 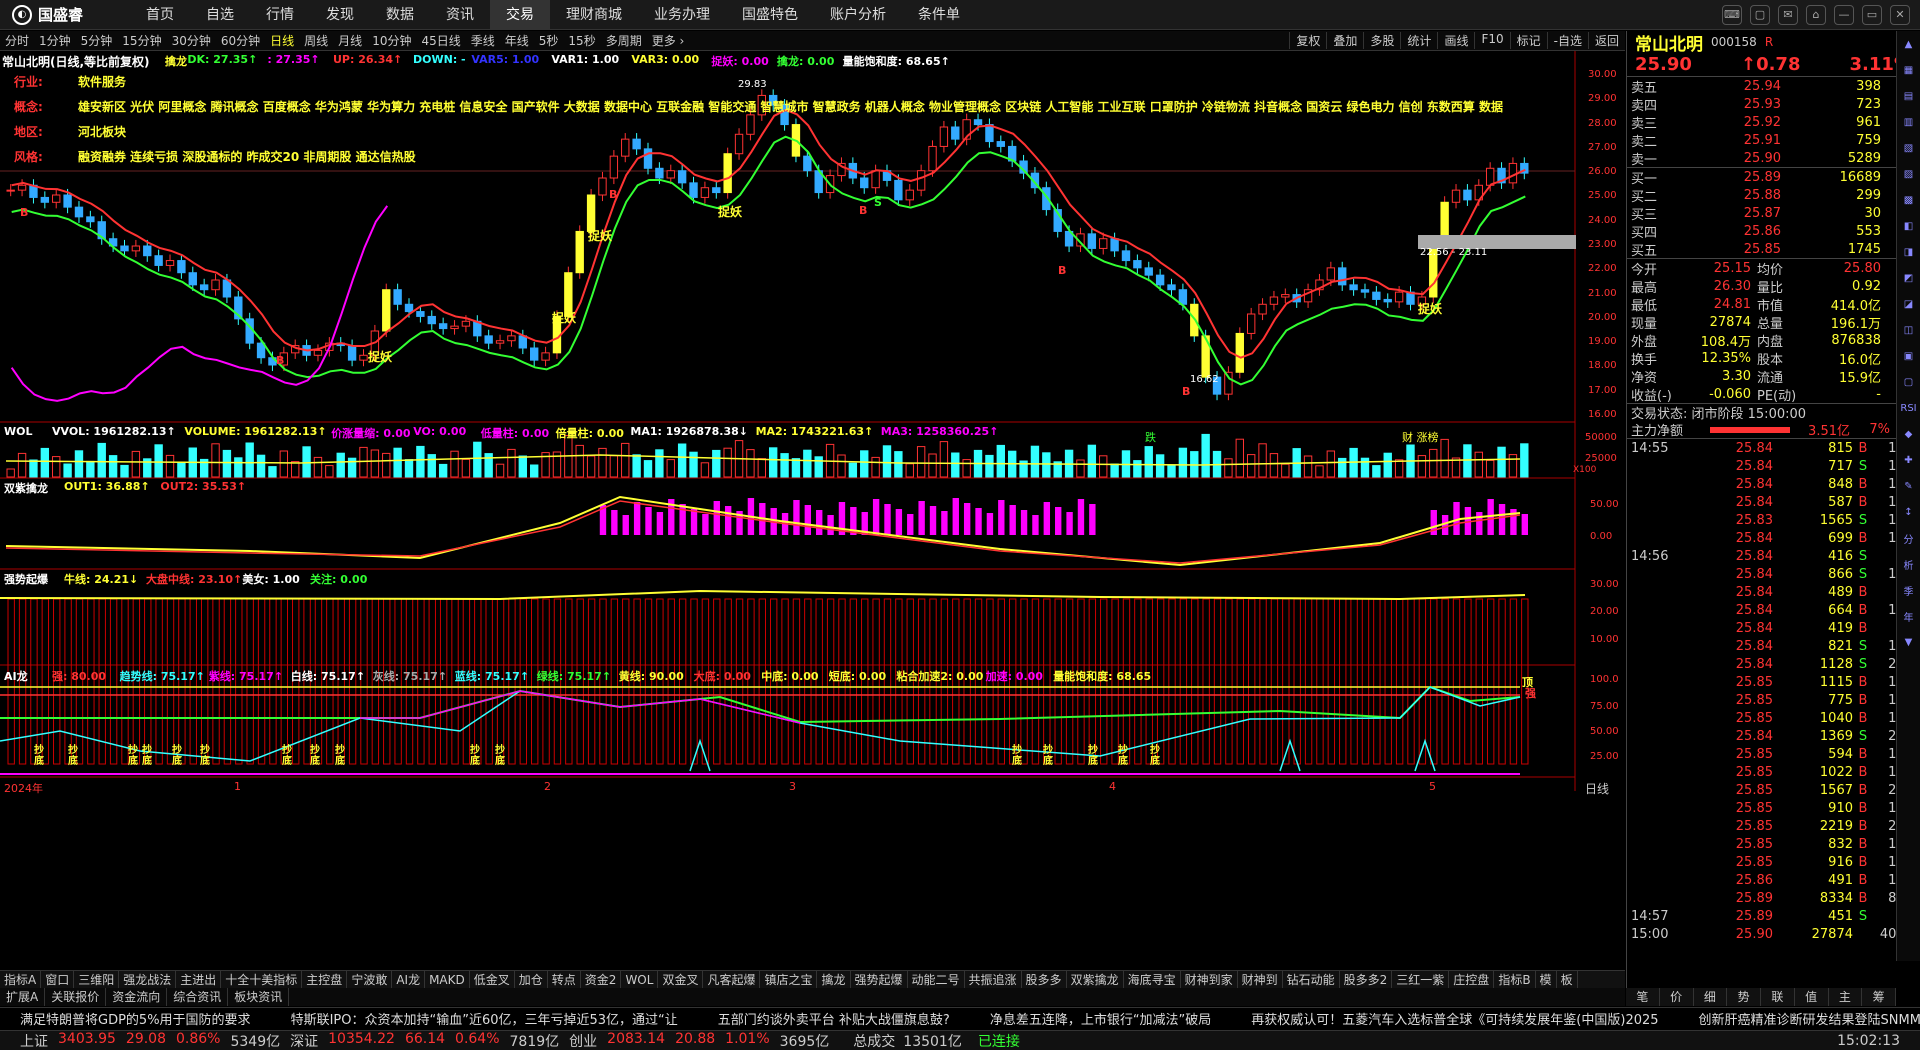 I want to click on indicator-tab-14: WOL, so click(x=640, y=979).